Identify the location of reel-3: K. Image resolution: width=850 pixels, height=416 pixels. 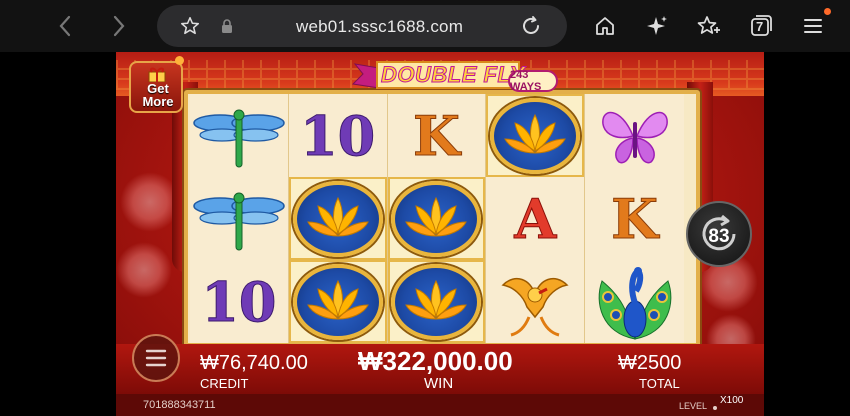
(437, 218).